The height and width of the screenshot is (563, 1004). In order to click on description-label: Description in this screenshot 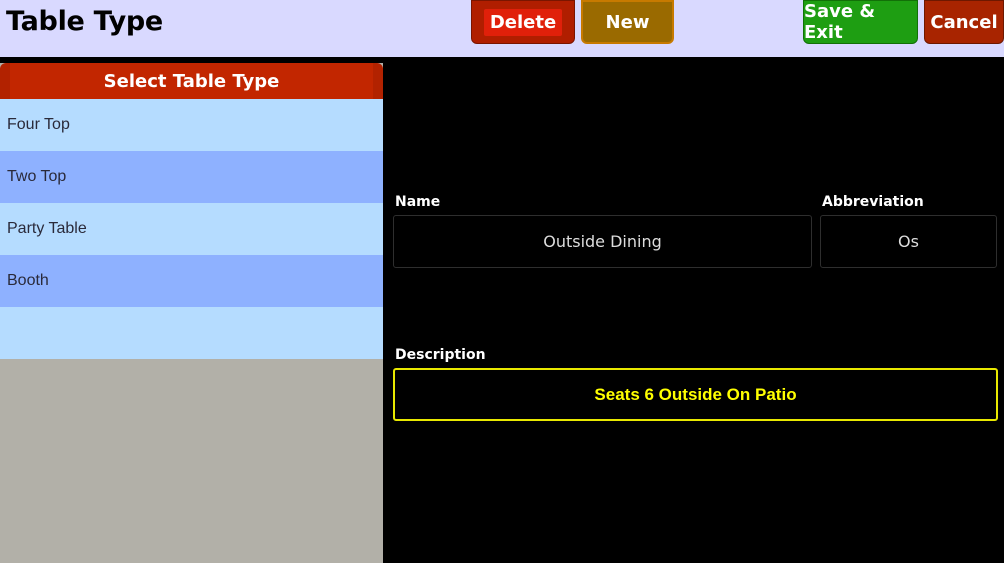, I will do `click(440, 355)`.